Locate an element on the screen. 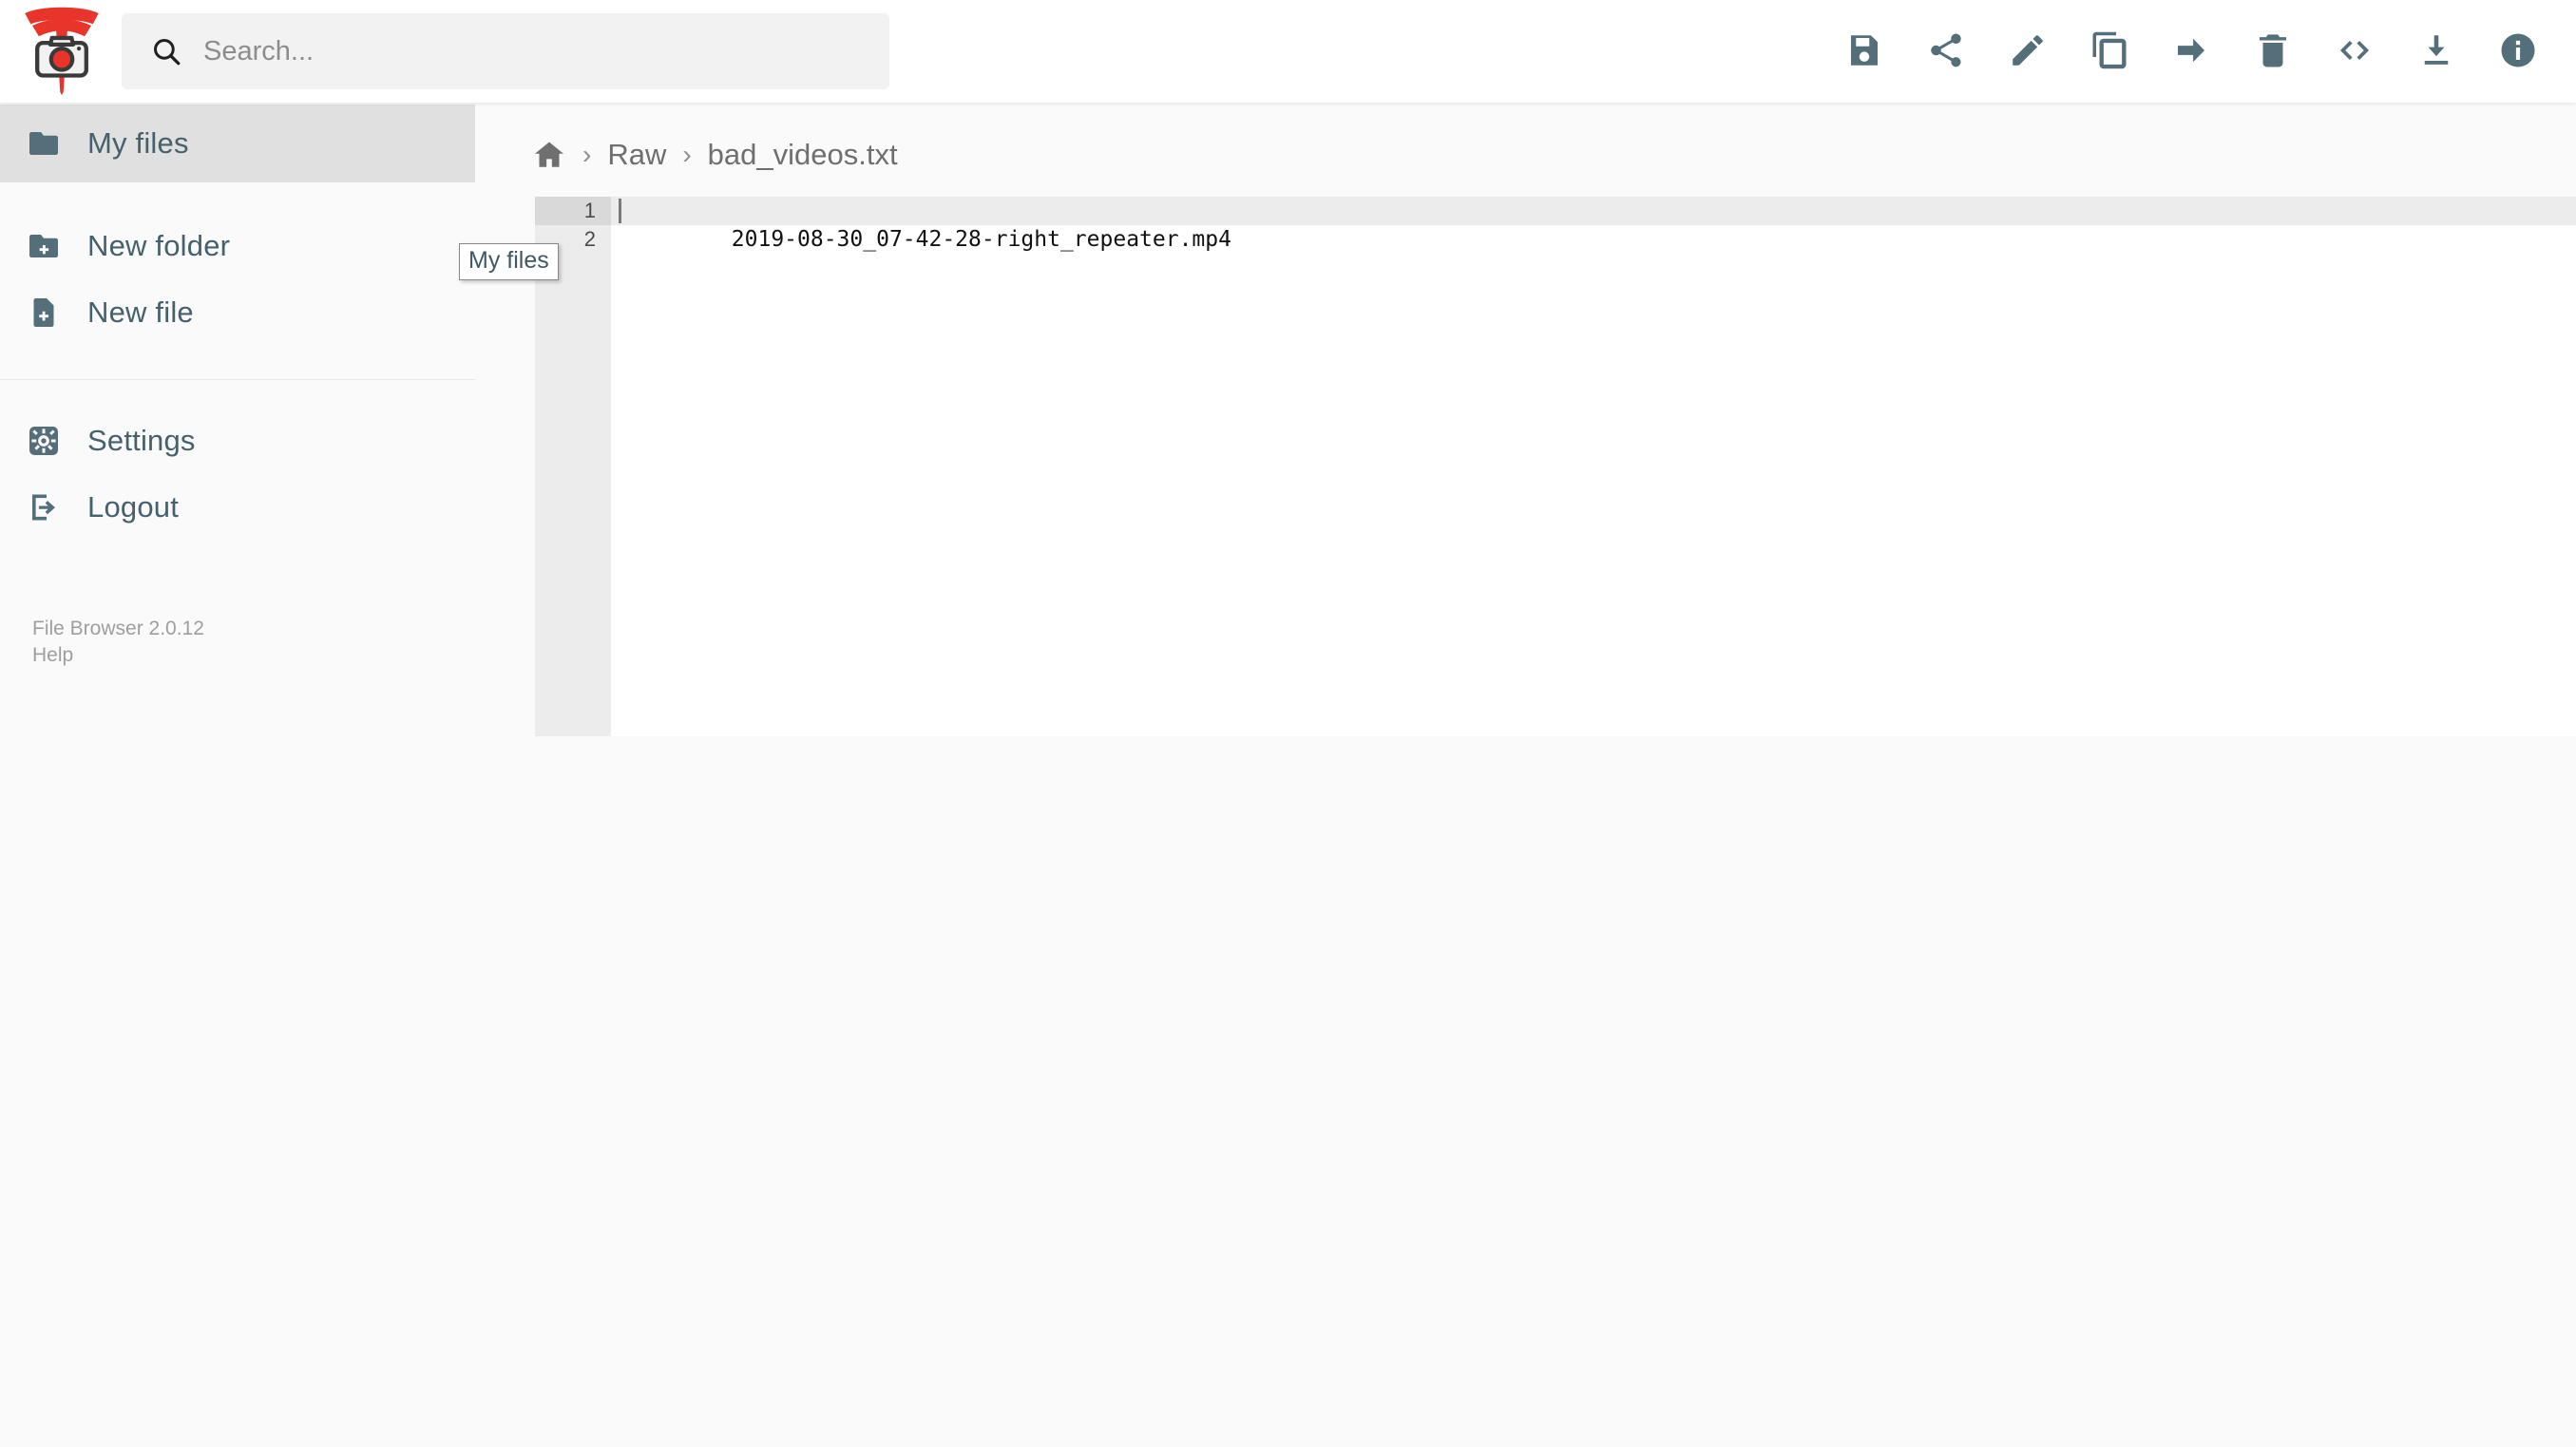  code-brackets-icon is located at coordinates (2355, 51).